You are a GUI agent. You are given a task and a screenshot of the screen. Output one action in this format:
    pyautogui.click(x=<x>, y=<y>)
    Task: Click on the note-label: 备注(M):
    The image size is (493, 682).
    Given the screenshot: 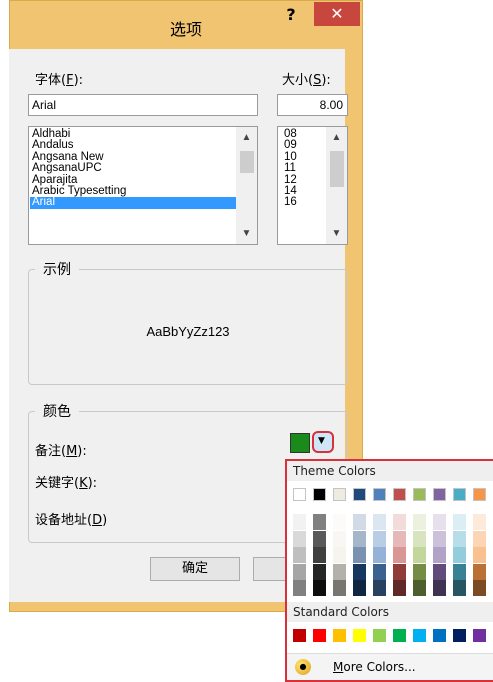 What is the action you would take?
    pyautogui.click(x=61, y=451)
    